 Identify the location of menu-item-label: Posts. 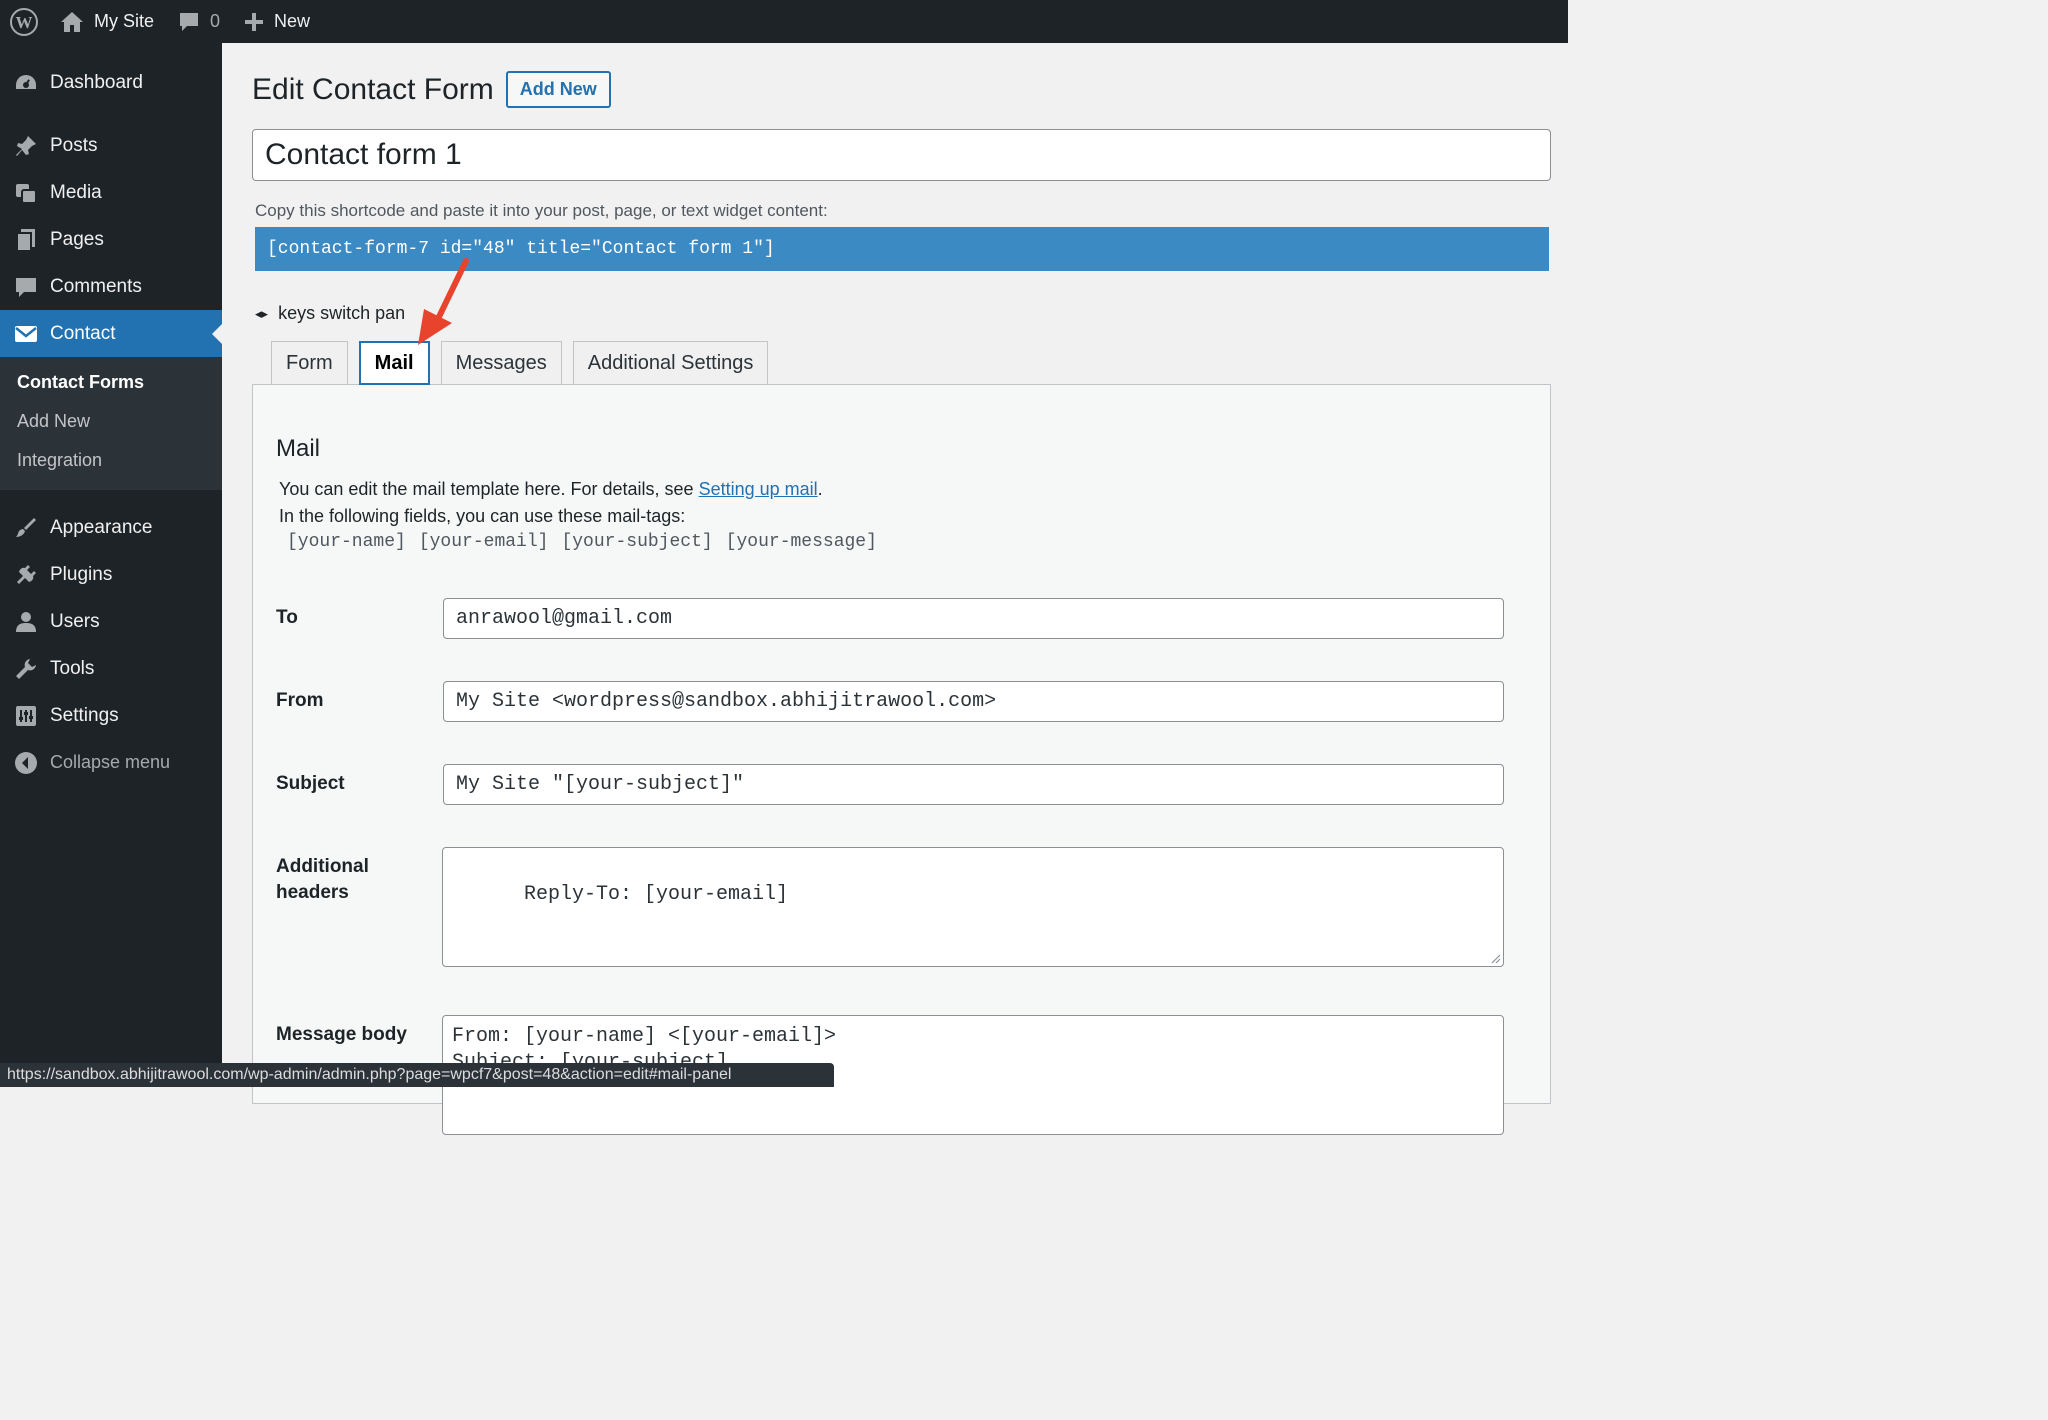
(74, 145).